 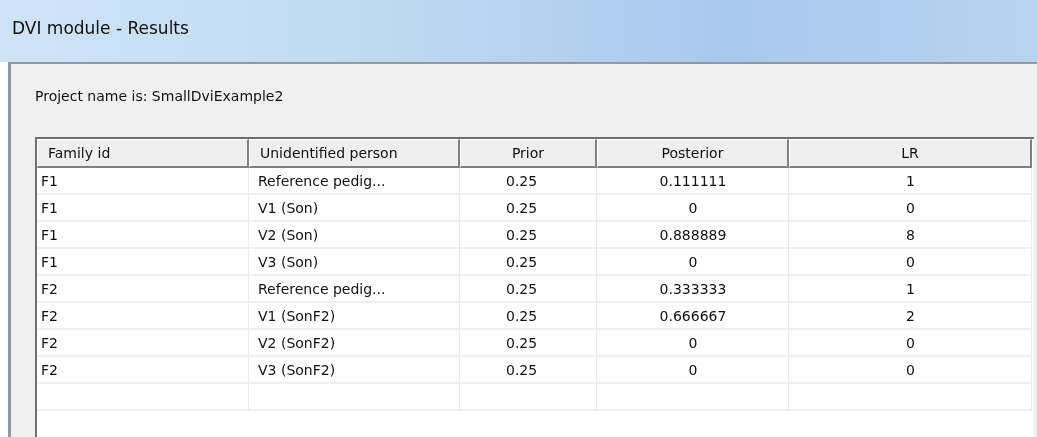 What do you see at coordinates (910, 235) in the screenshot?
I see `table-cell: 8` at bounding box center [910, 235].